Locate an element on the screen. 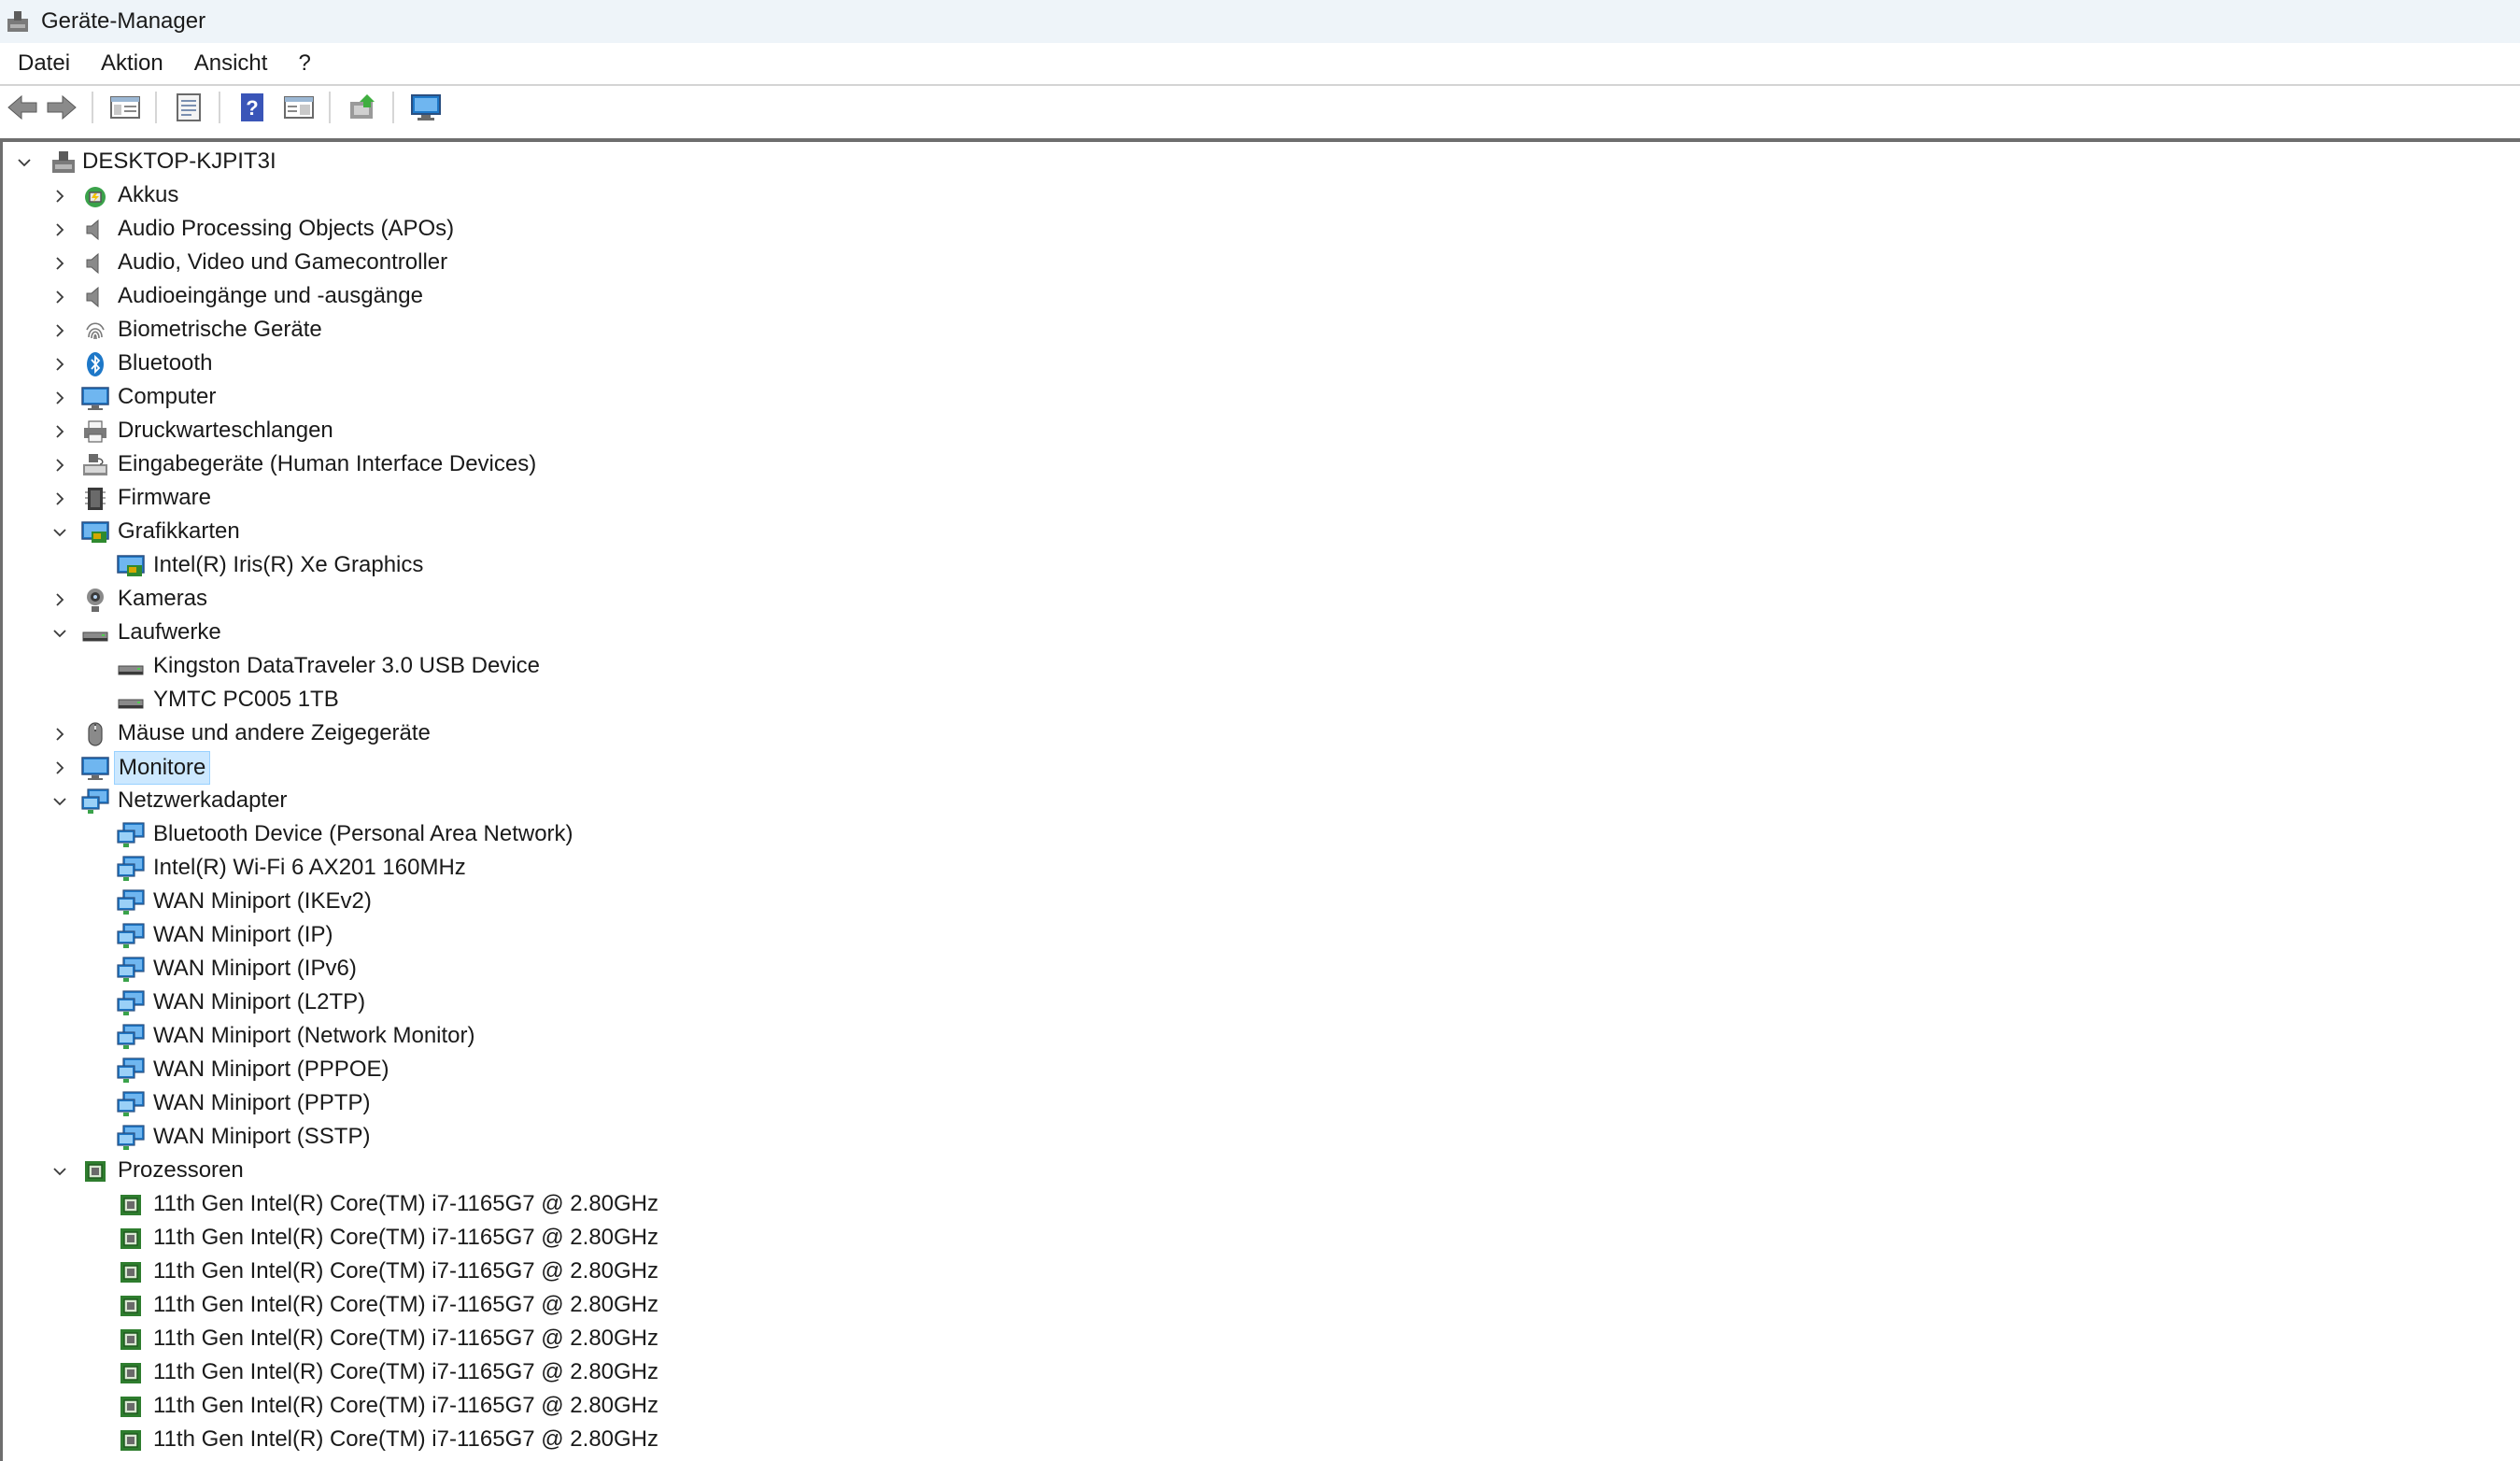  tree-device: Intel(R) Iris(R) Xe Graphics is located at coordinates (1256, 566).